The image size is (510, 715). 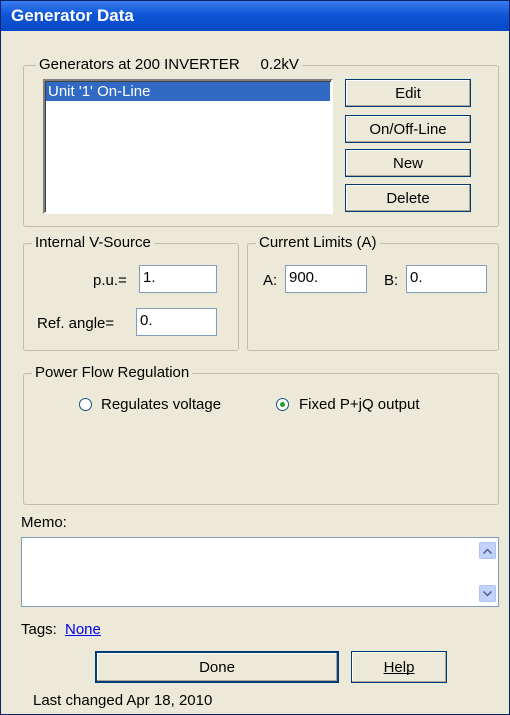 What do you see at coordinates (123, 700) in the screenshot?
I see `last-changed: Last changed Apr 18, 2010` at bounding box center [123, 700].